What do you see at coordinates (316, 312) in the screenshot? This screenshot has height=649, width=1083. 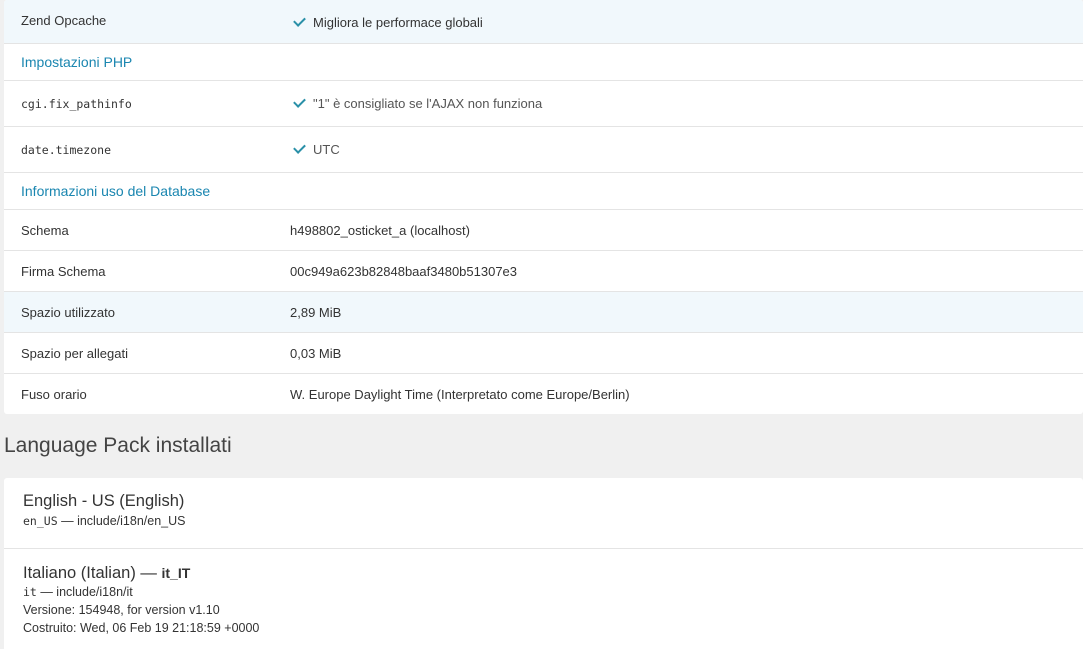 I see `database-info-value: 2,89 MiB` at bounding box center [316, 312].